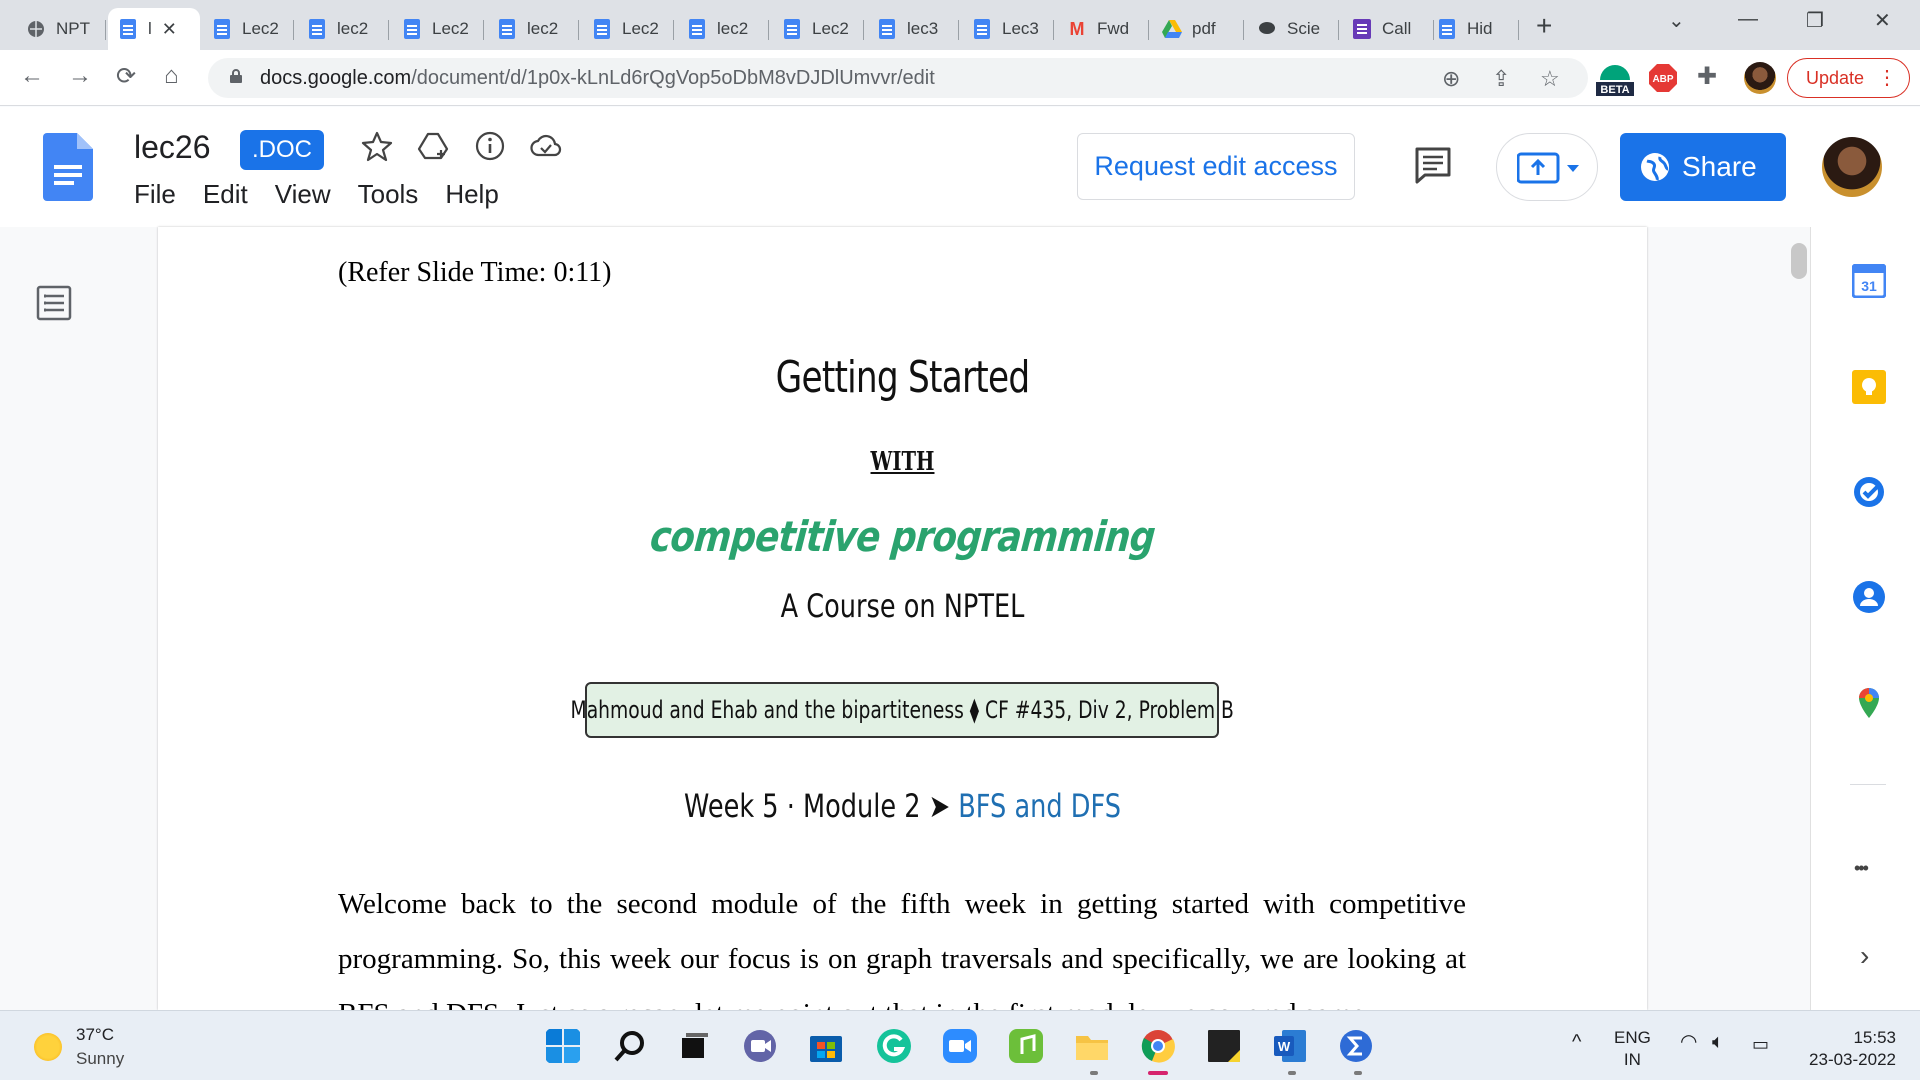 This screenshot has width=1920, height=1080. I want to click on menu-view: View, so click(303, 194).